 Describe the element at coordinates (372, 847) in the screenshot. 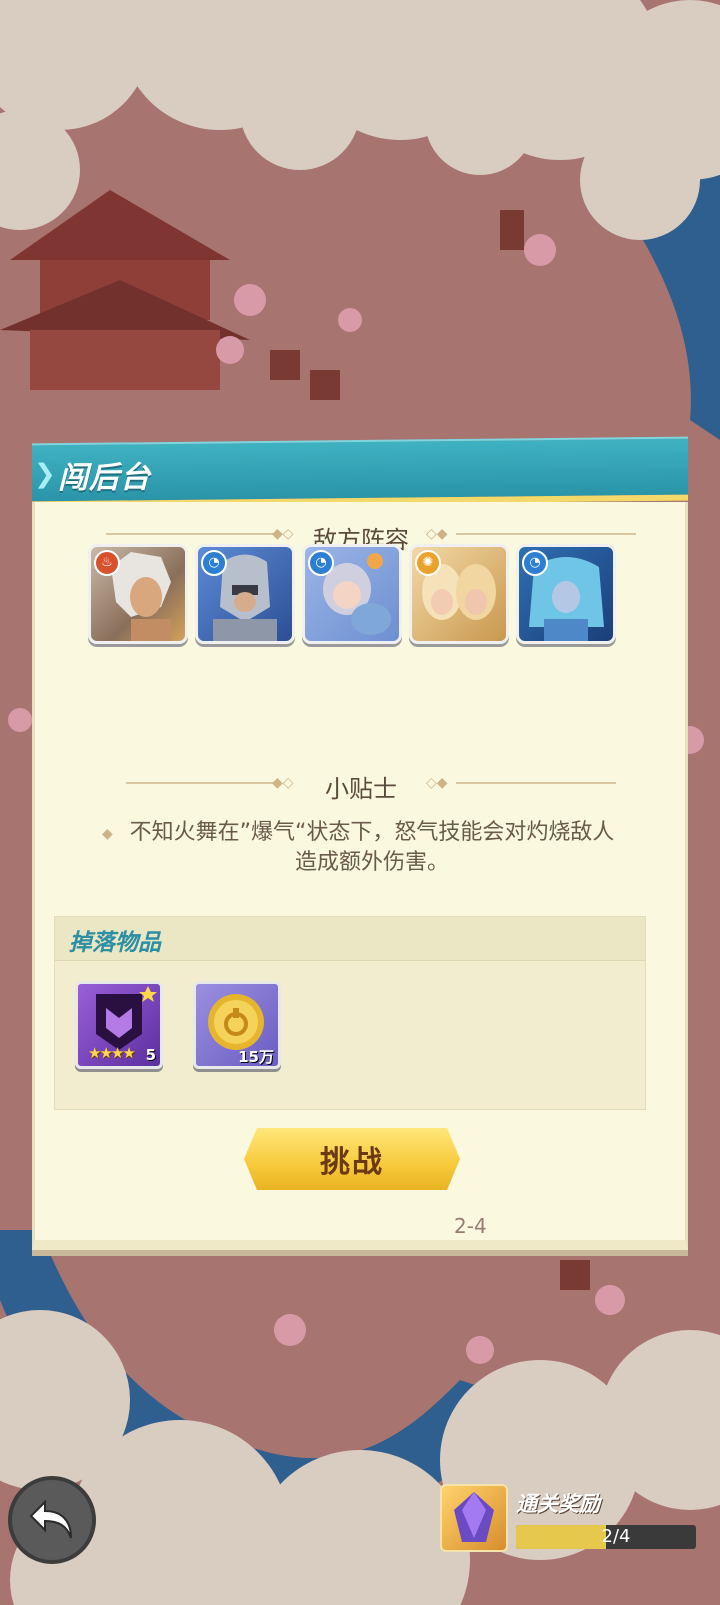

I see `tip-text: 不知火舞在”爆气“状态下，怒气技能会对灼烧敌人造成额外伤害。` at that location.